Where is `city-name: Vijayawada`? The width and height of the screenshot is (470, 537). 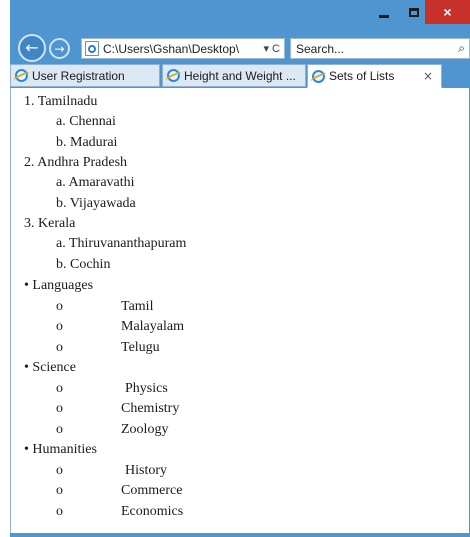 city-name: Vijayawada is located at coordinates (102, 203).